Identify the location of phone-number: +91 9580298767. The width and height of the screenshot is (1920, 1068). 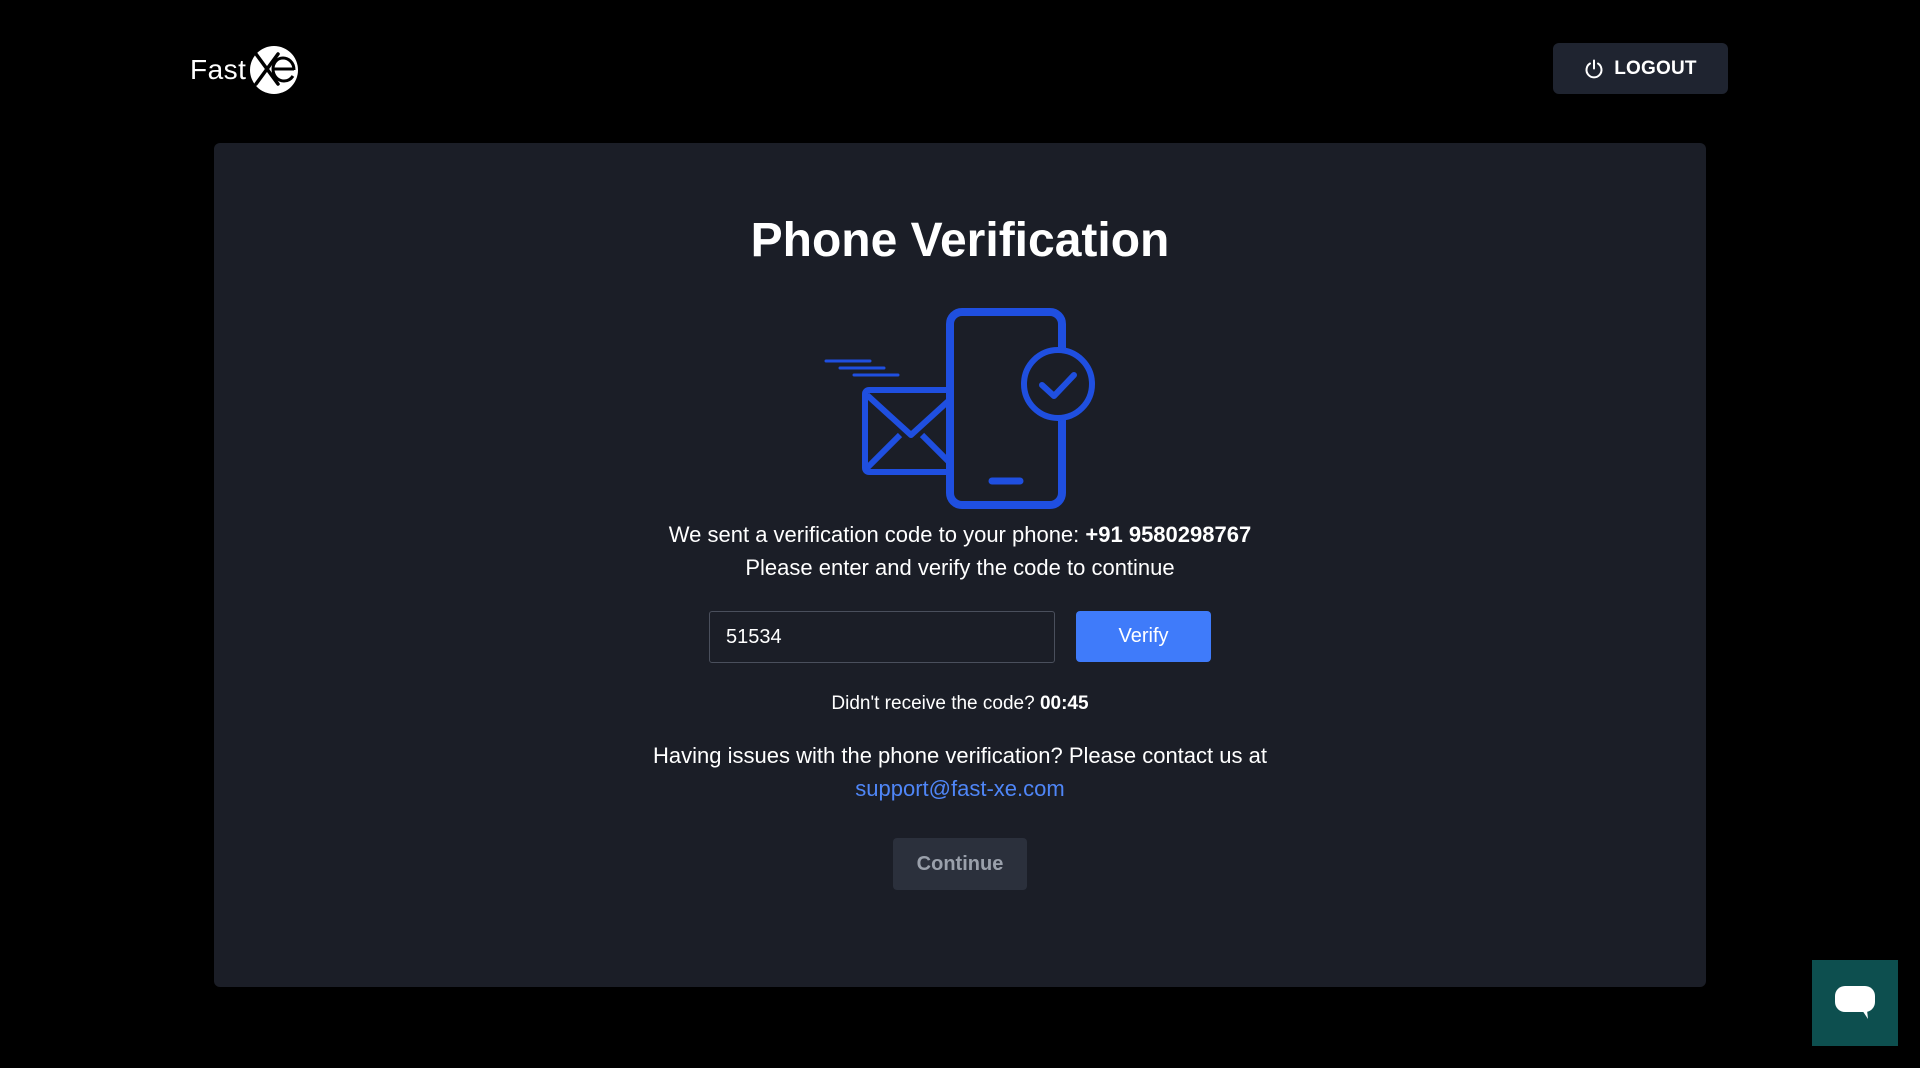
(1168, 534).